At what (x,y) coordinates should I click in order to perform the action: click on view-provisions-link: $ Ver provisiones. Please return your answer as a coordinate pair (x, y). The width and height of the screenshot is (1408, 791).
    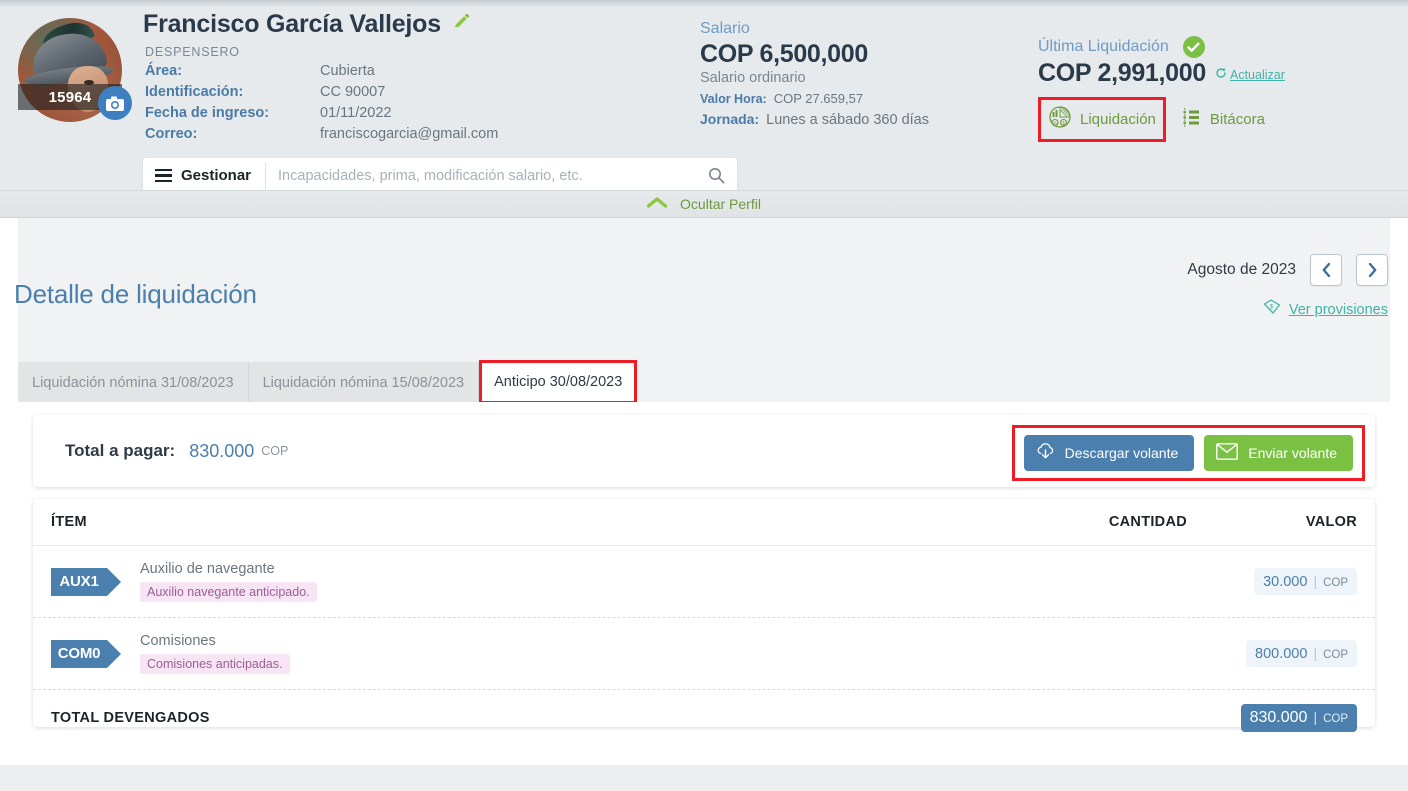
    Looking at the image, I should click on (1325, 309).